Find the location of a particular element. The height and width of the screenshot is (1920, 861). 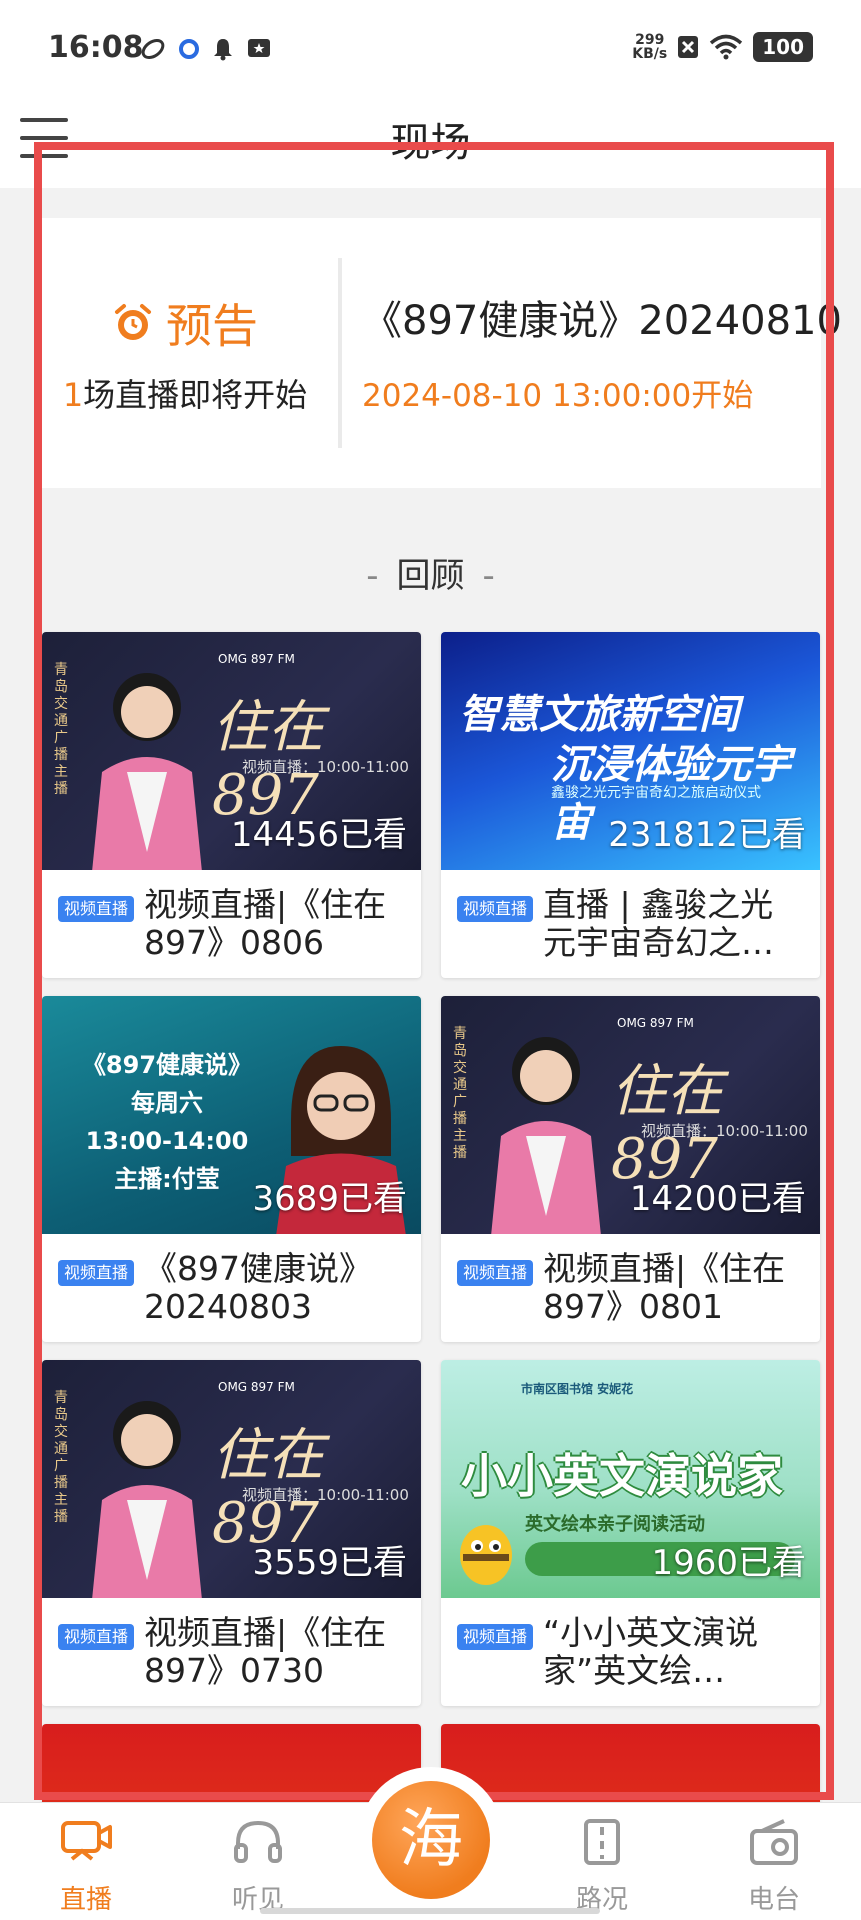

preview-label: 预告 is located at coordinates (212, 326).